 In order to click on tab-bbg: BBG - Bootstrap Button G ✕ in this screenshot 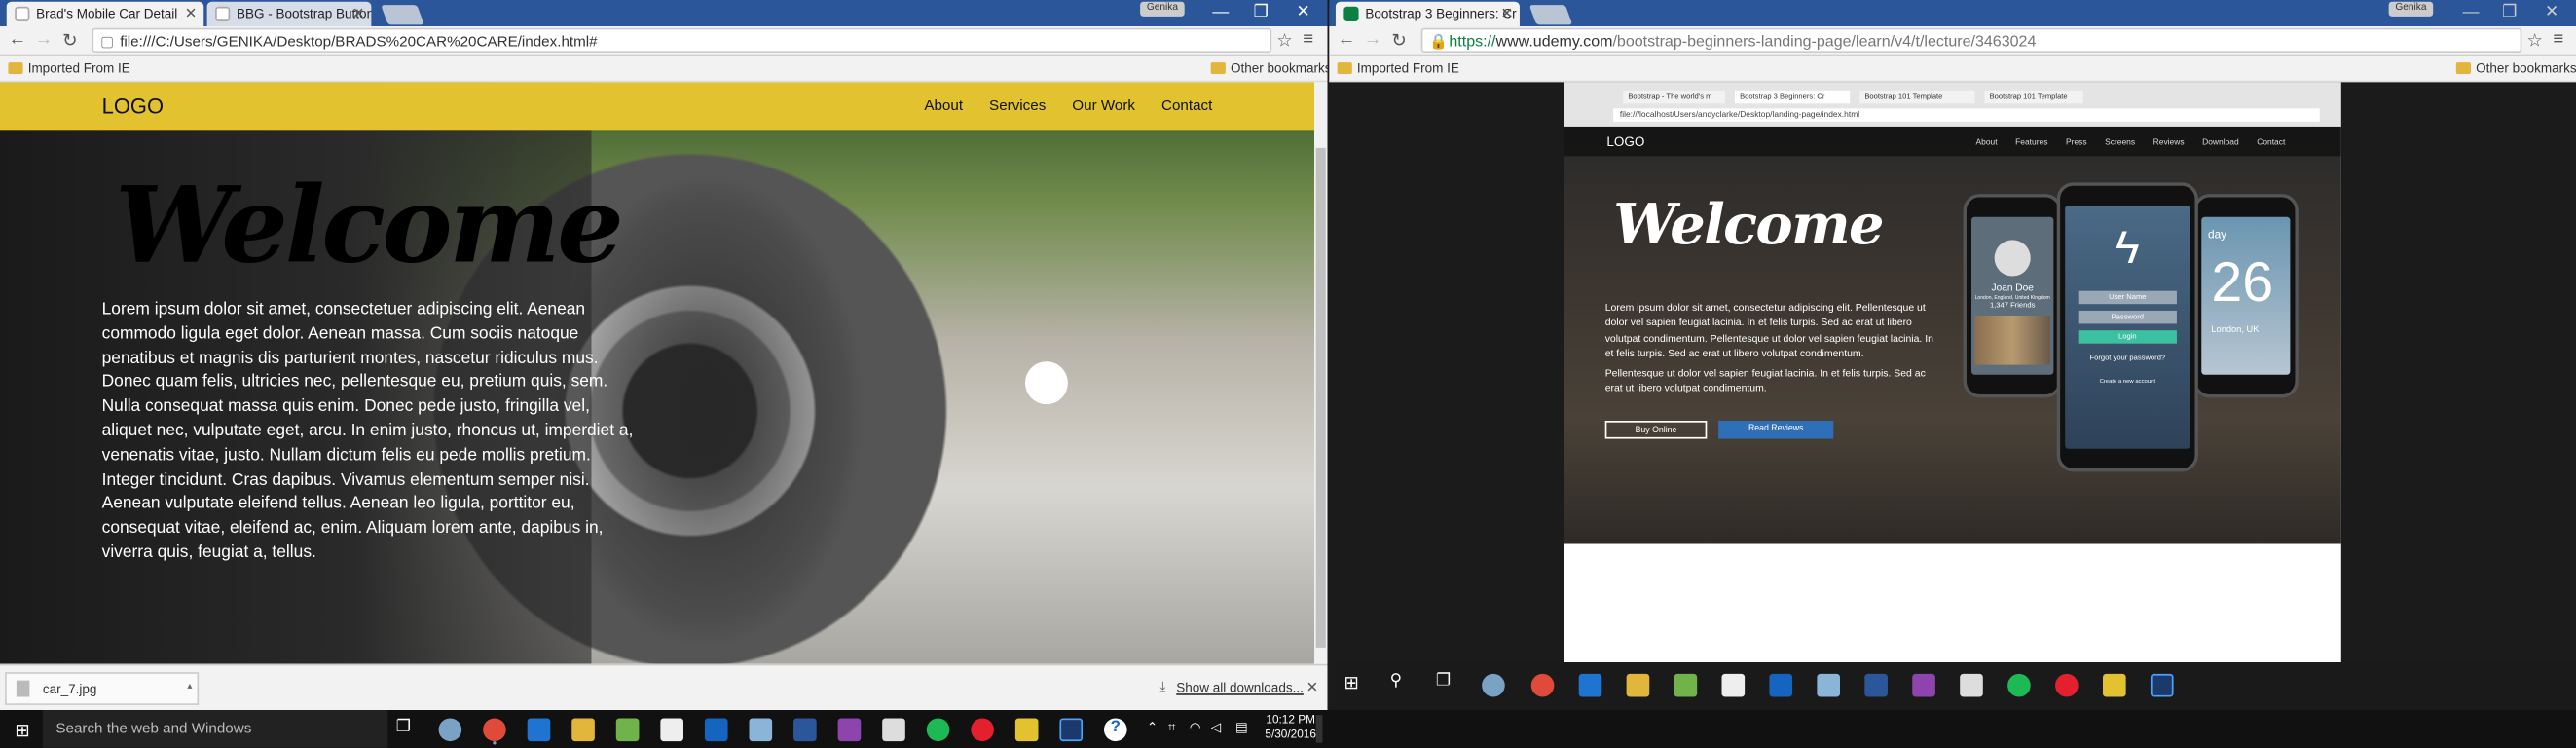, I will do `click(289, 14)`.